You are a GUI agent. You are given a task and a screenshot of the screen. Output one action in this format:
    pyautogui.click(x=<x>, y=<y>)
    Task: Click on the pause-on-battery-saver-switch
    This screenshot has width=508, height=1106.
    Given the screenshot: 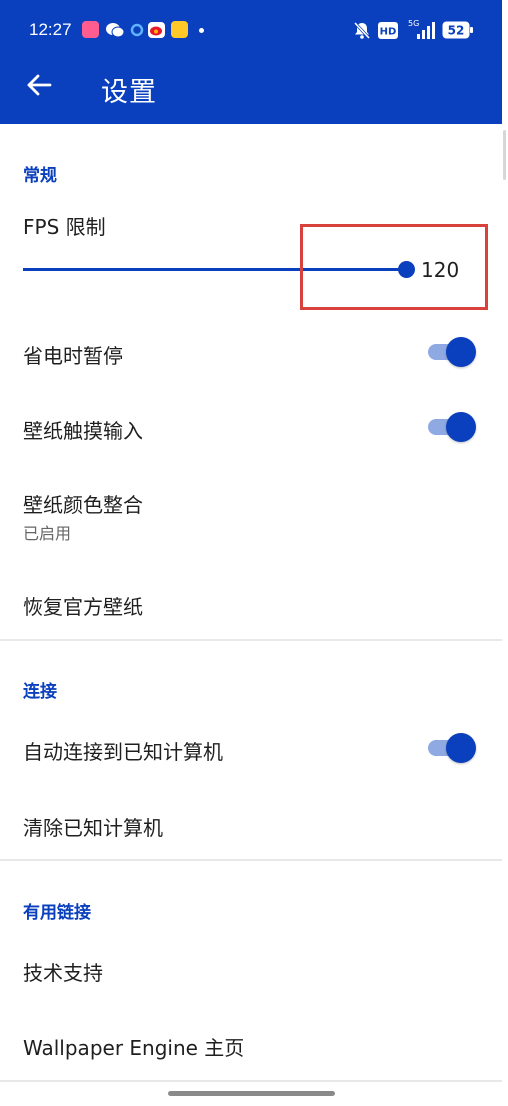 What is the action you would take?
    pyautogui.click(x=452, y=352)
    